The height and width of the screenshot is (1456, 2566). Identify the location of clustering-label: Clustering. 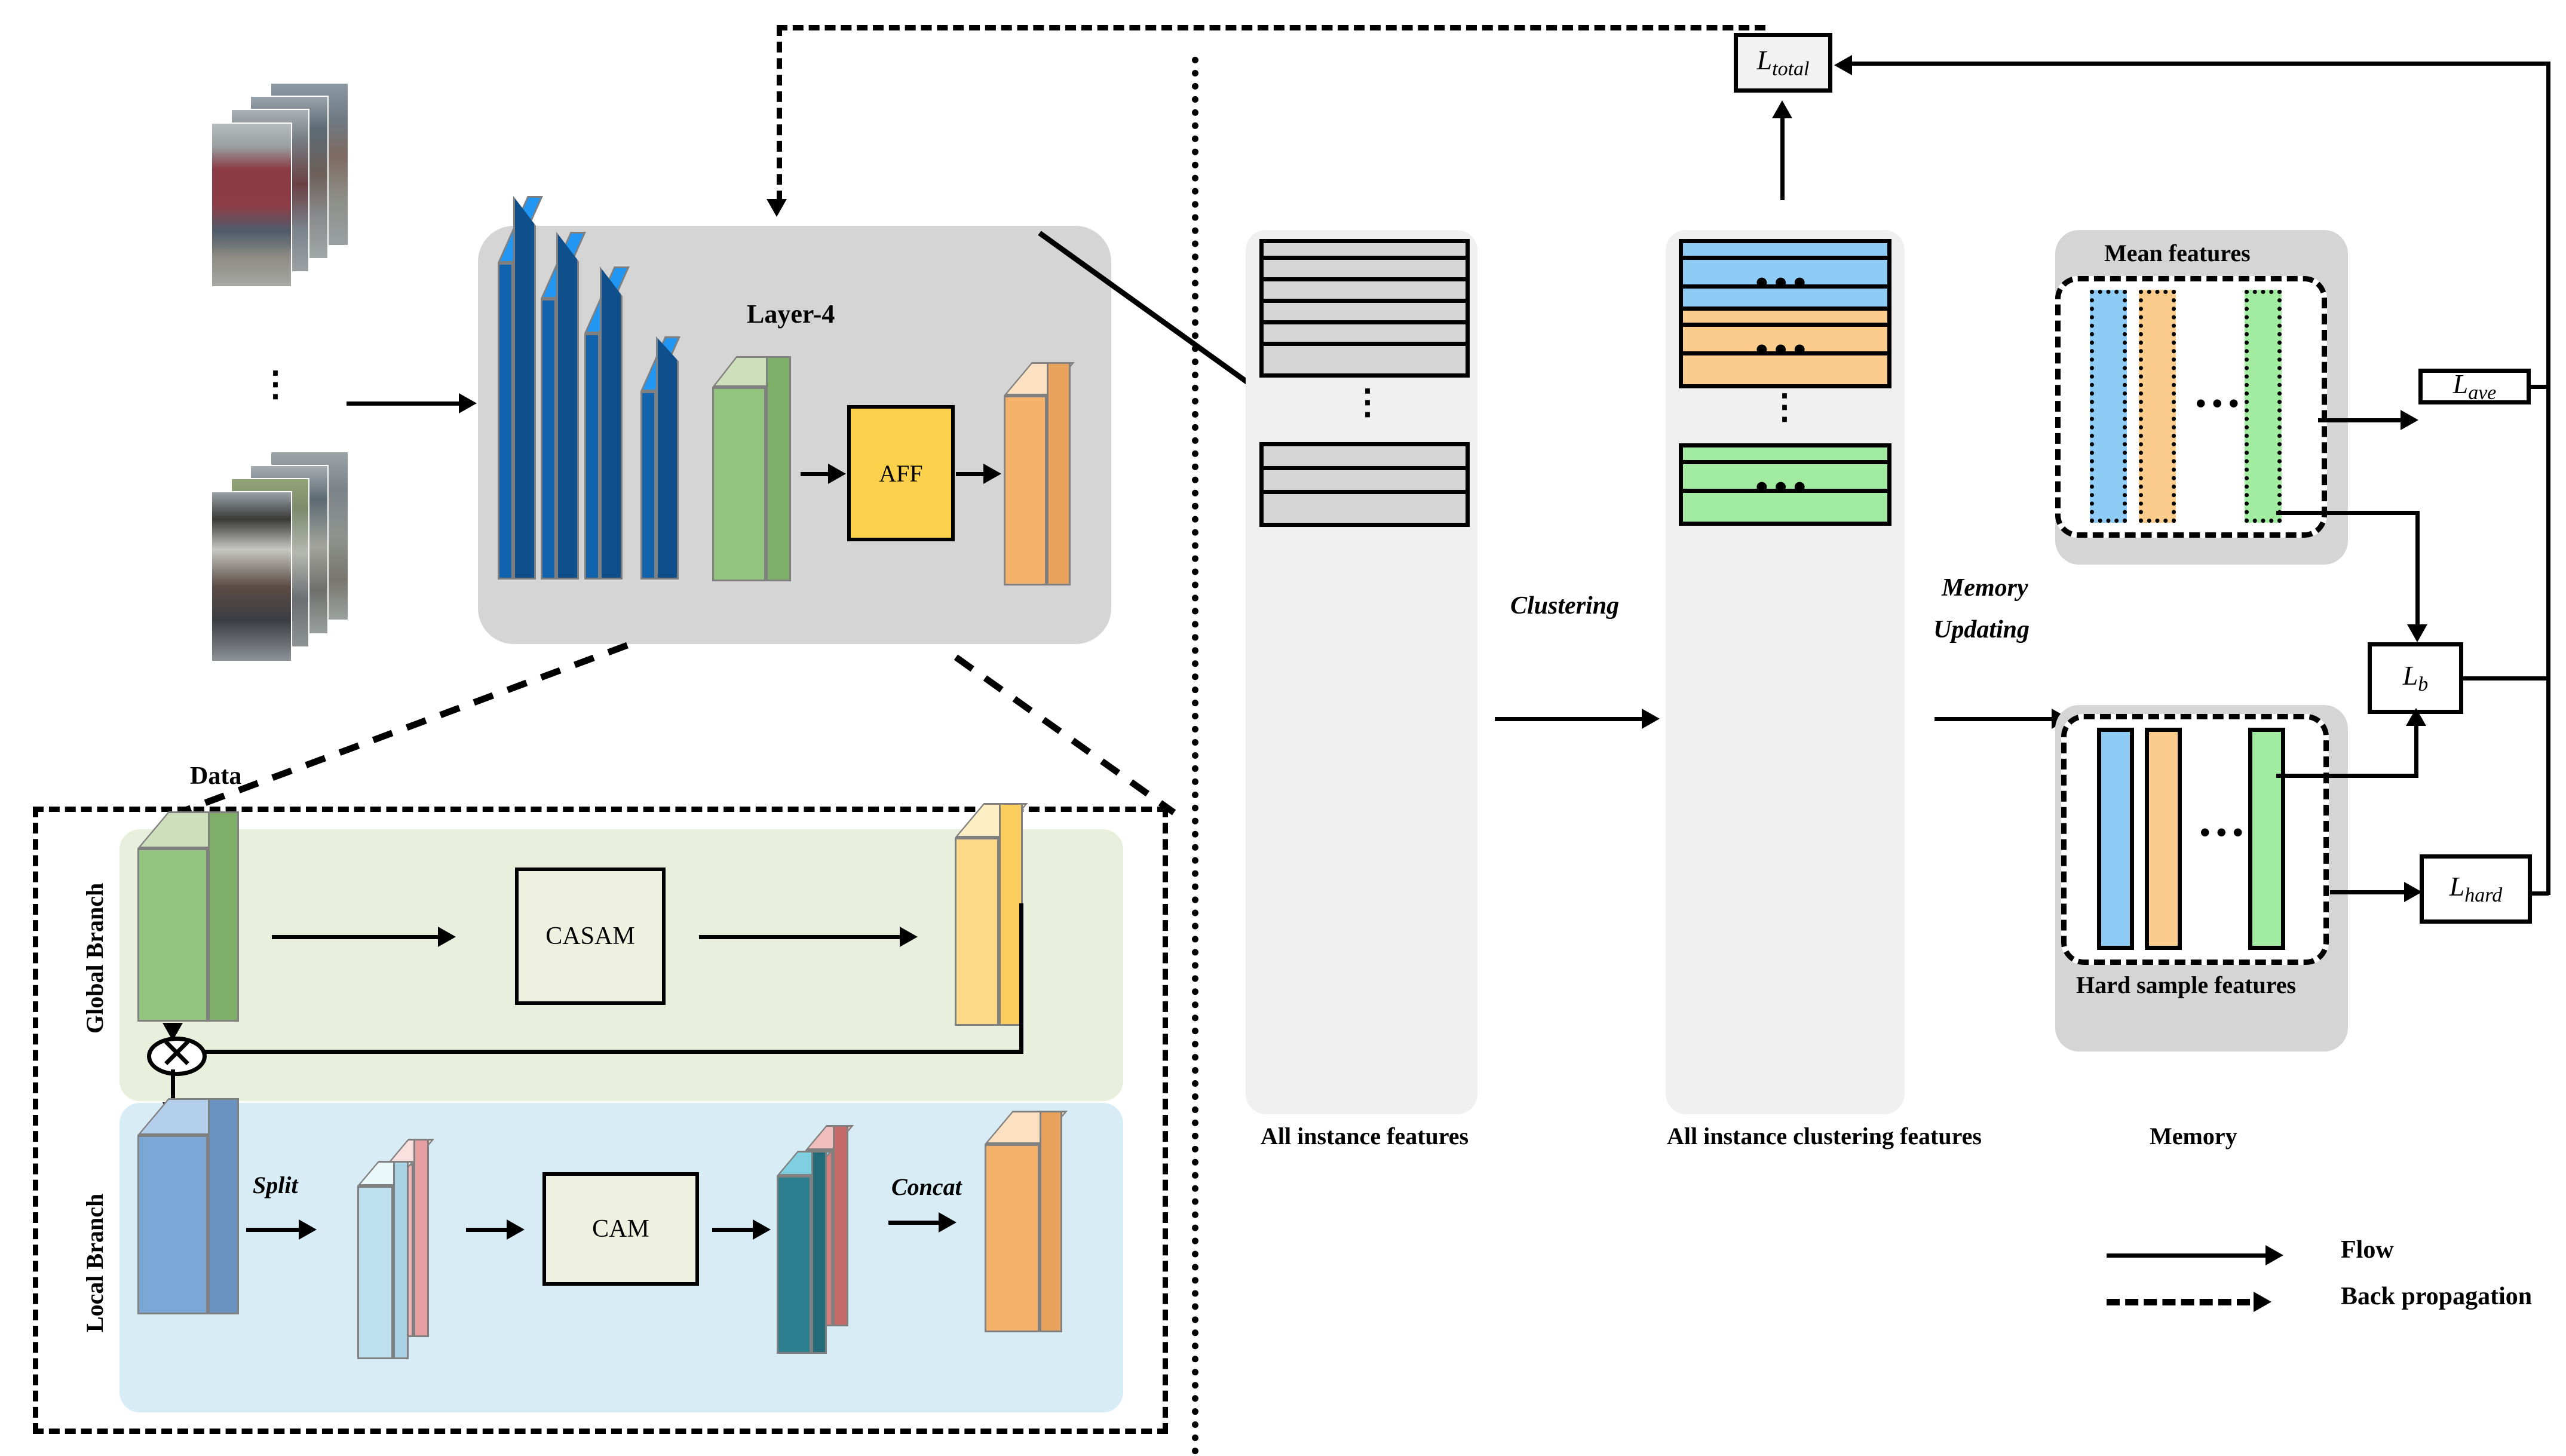
(1565, 606).